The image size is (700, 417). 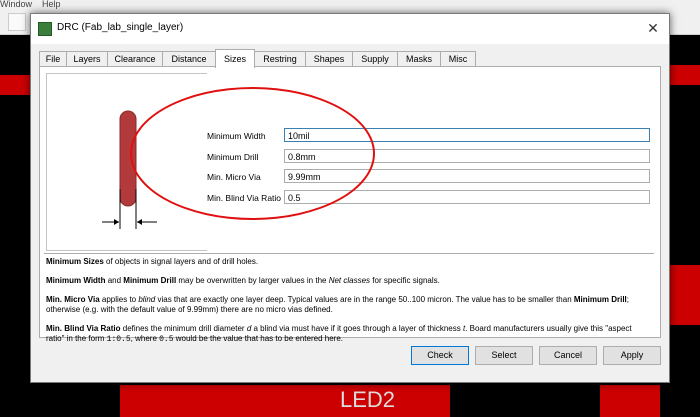 What do you see at coordinates (350, 29) in the screenshot?
I see `title-bar: DRC (Fab_lab_single_layer) ✕` at bounding box center [350, 29].